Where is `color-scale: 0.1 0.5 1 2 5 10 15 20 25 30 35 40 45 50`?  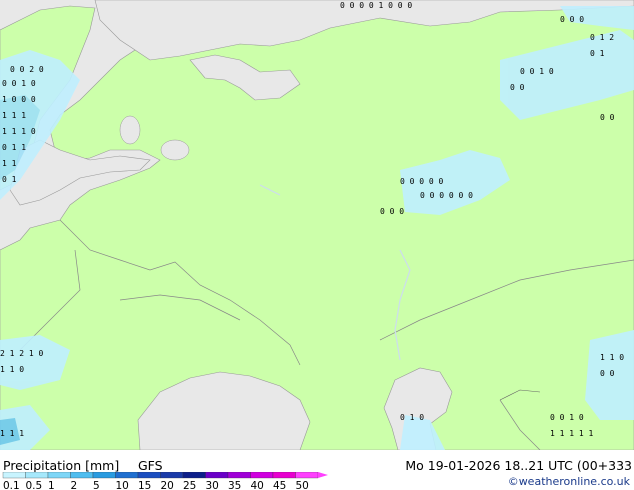 color-scale: 0.1 0.5 1 2 5 10 15 20 25 30 35 40 45 50 is located at coordinates (165, 481).